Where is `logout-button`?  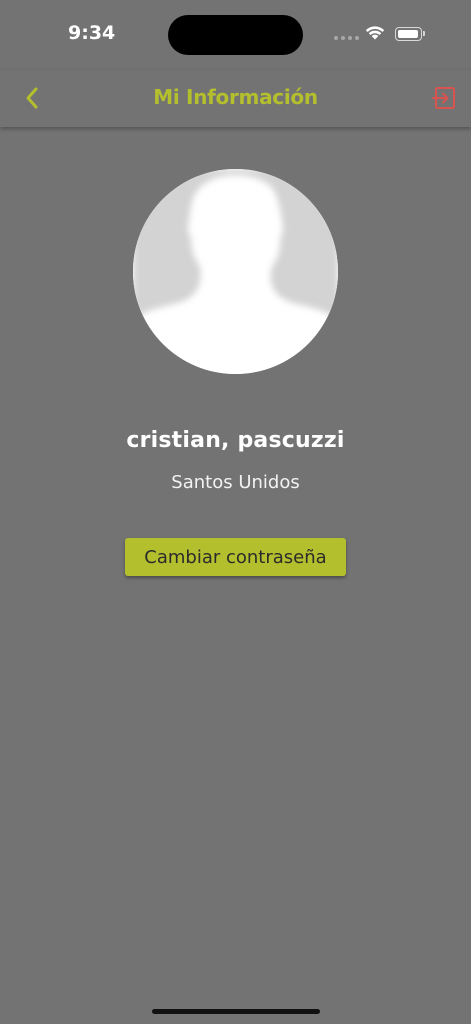
logout-button is located at coordinates (445, 98).